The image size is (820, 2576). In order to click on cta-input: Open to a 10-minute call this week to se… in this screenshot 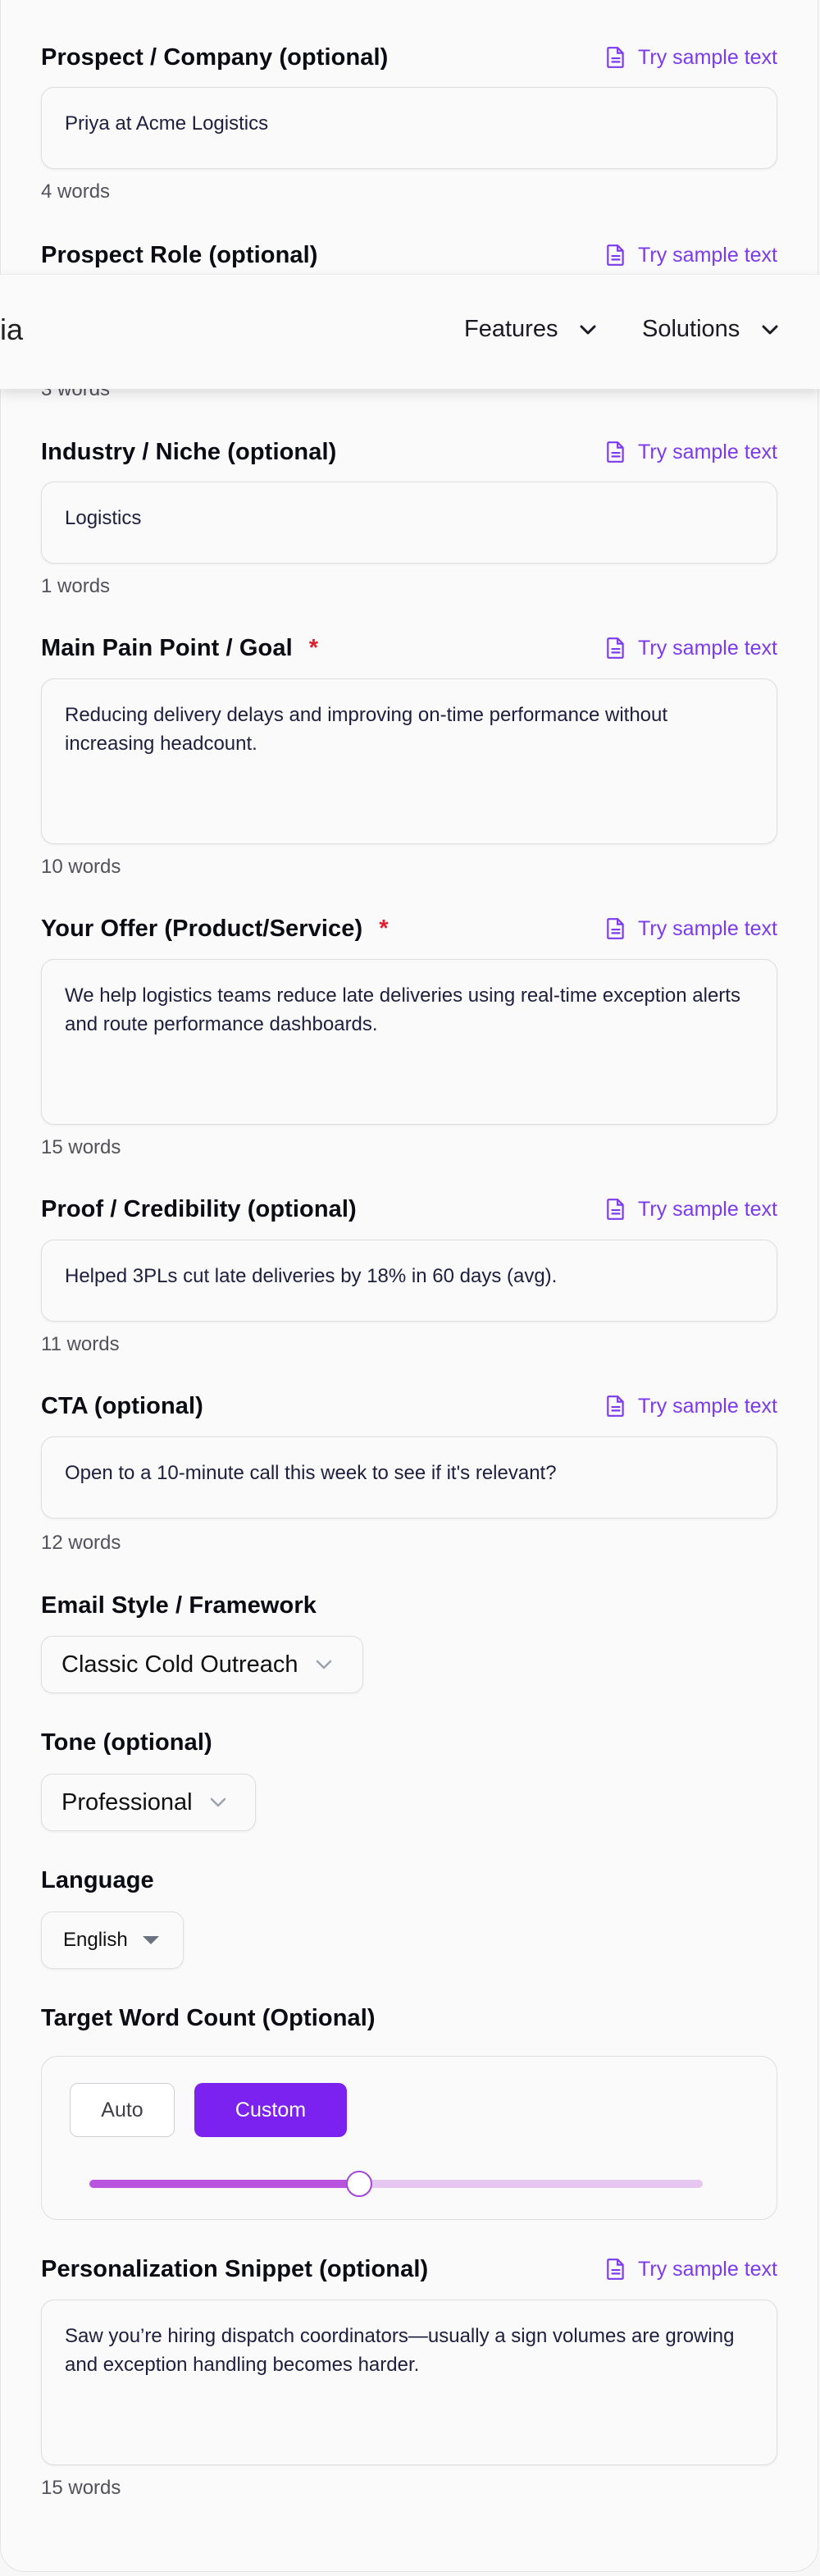, I will do `click(409, 1477)`.